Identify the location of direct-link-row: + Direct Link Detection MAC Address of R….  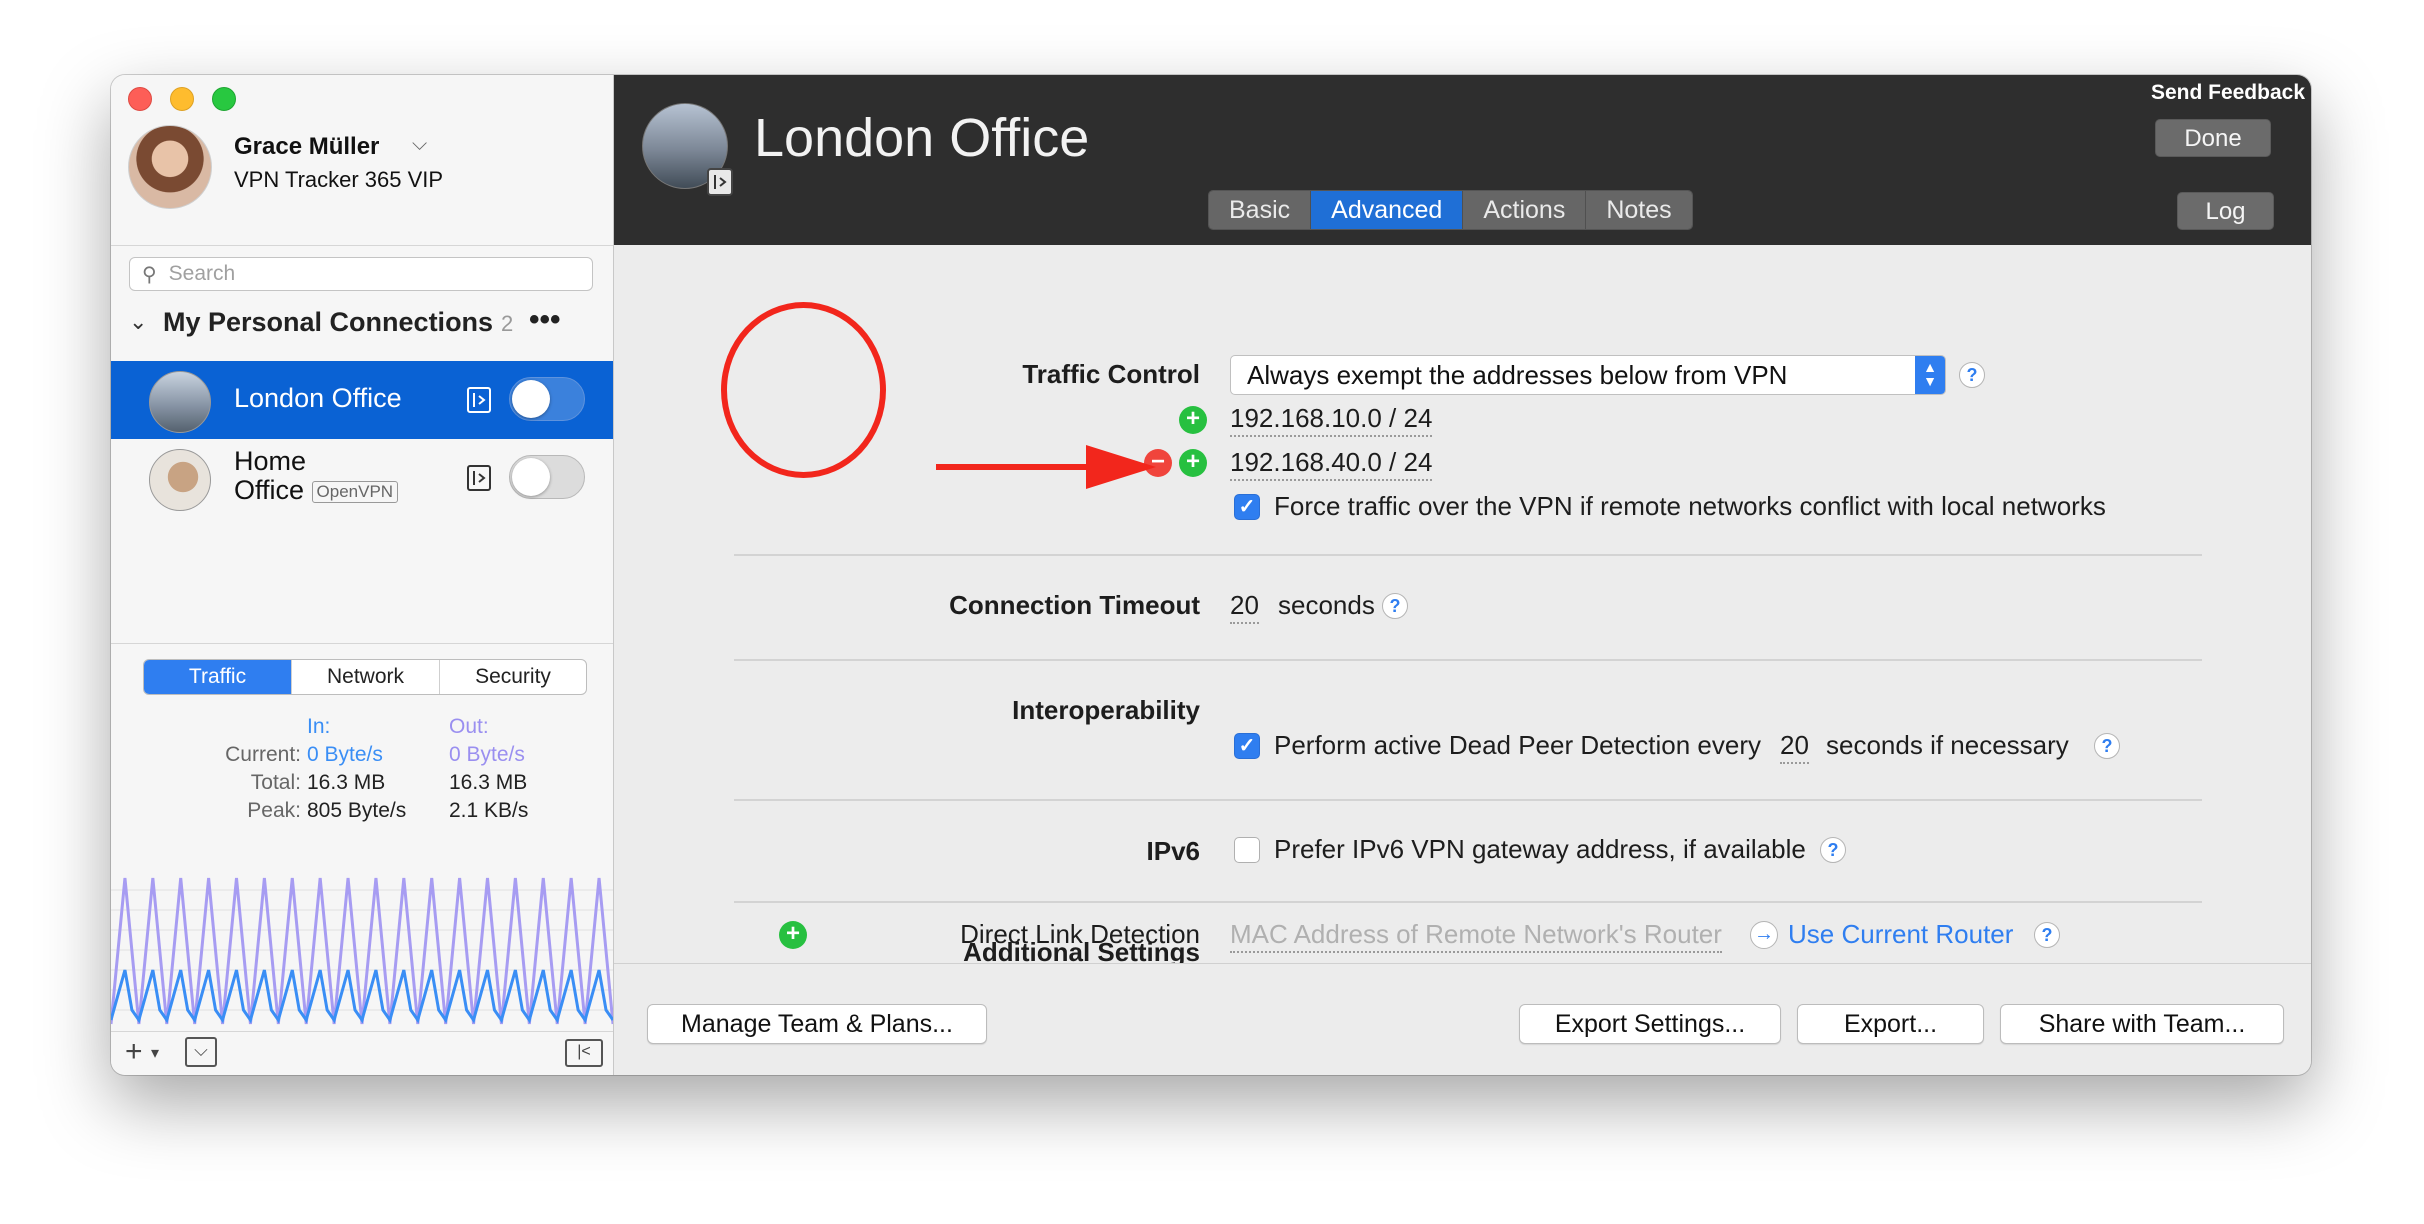
(1462, 938).